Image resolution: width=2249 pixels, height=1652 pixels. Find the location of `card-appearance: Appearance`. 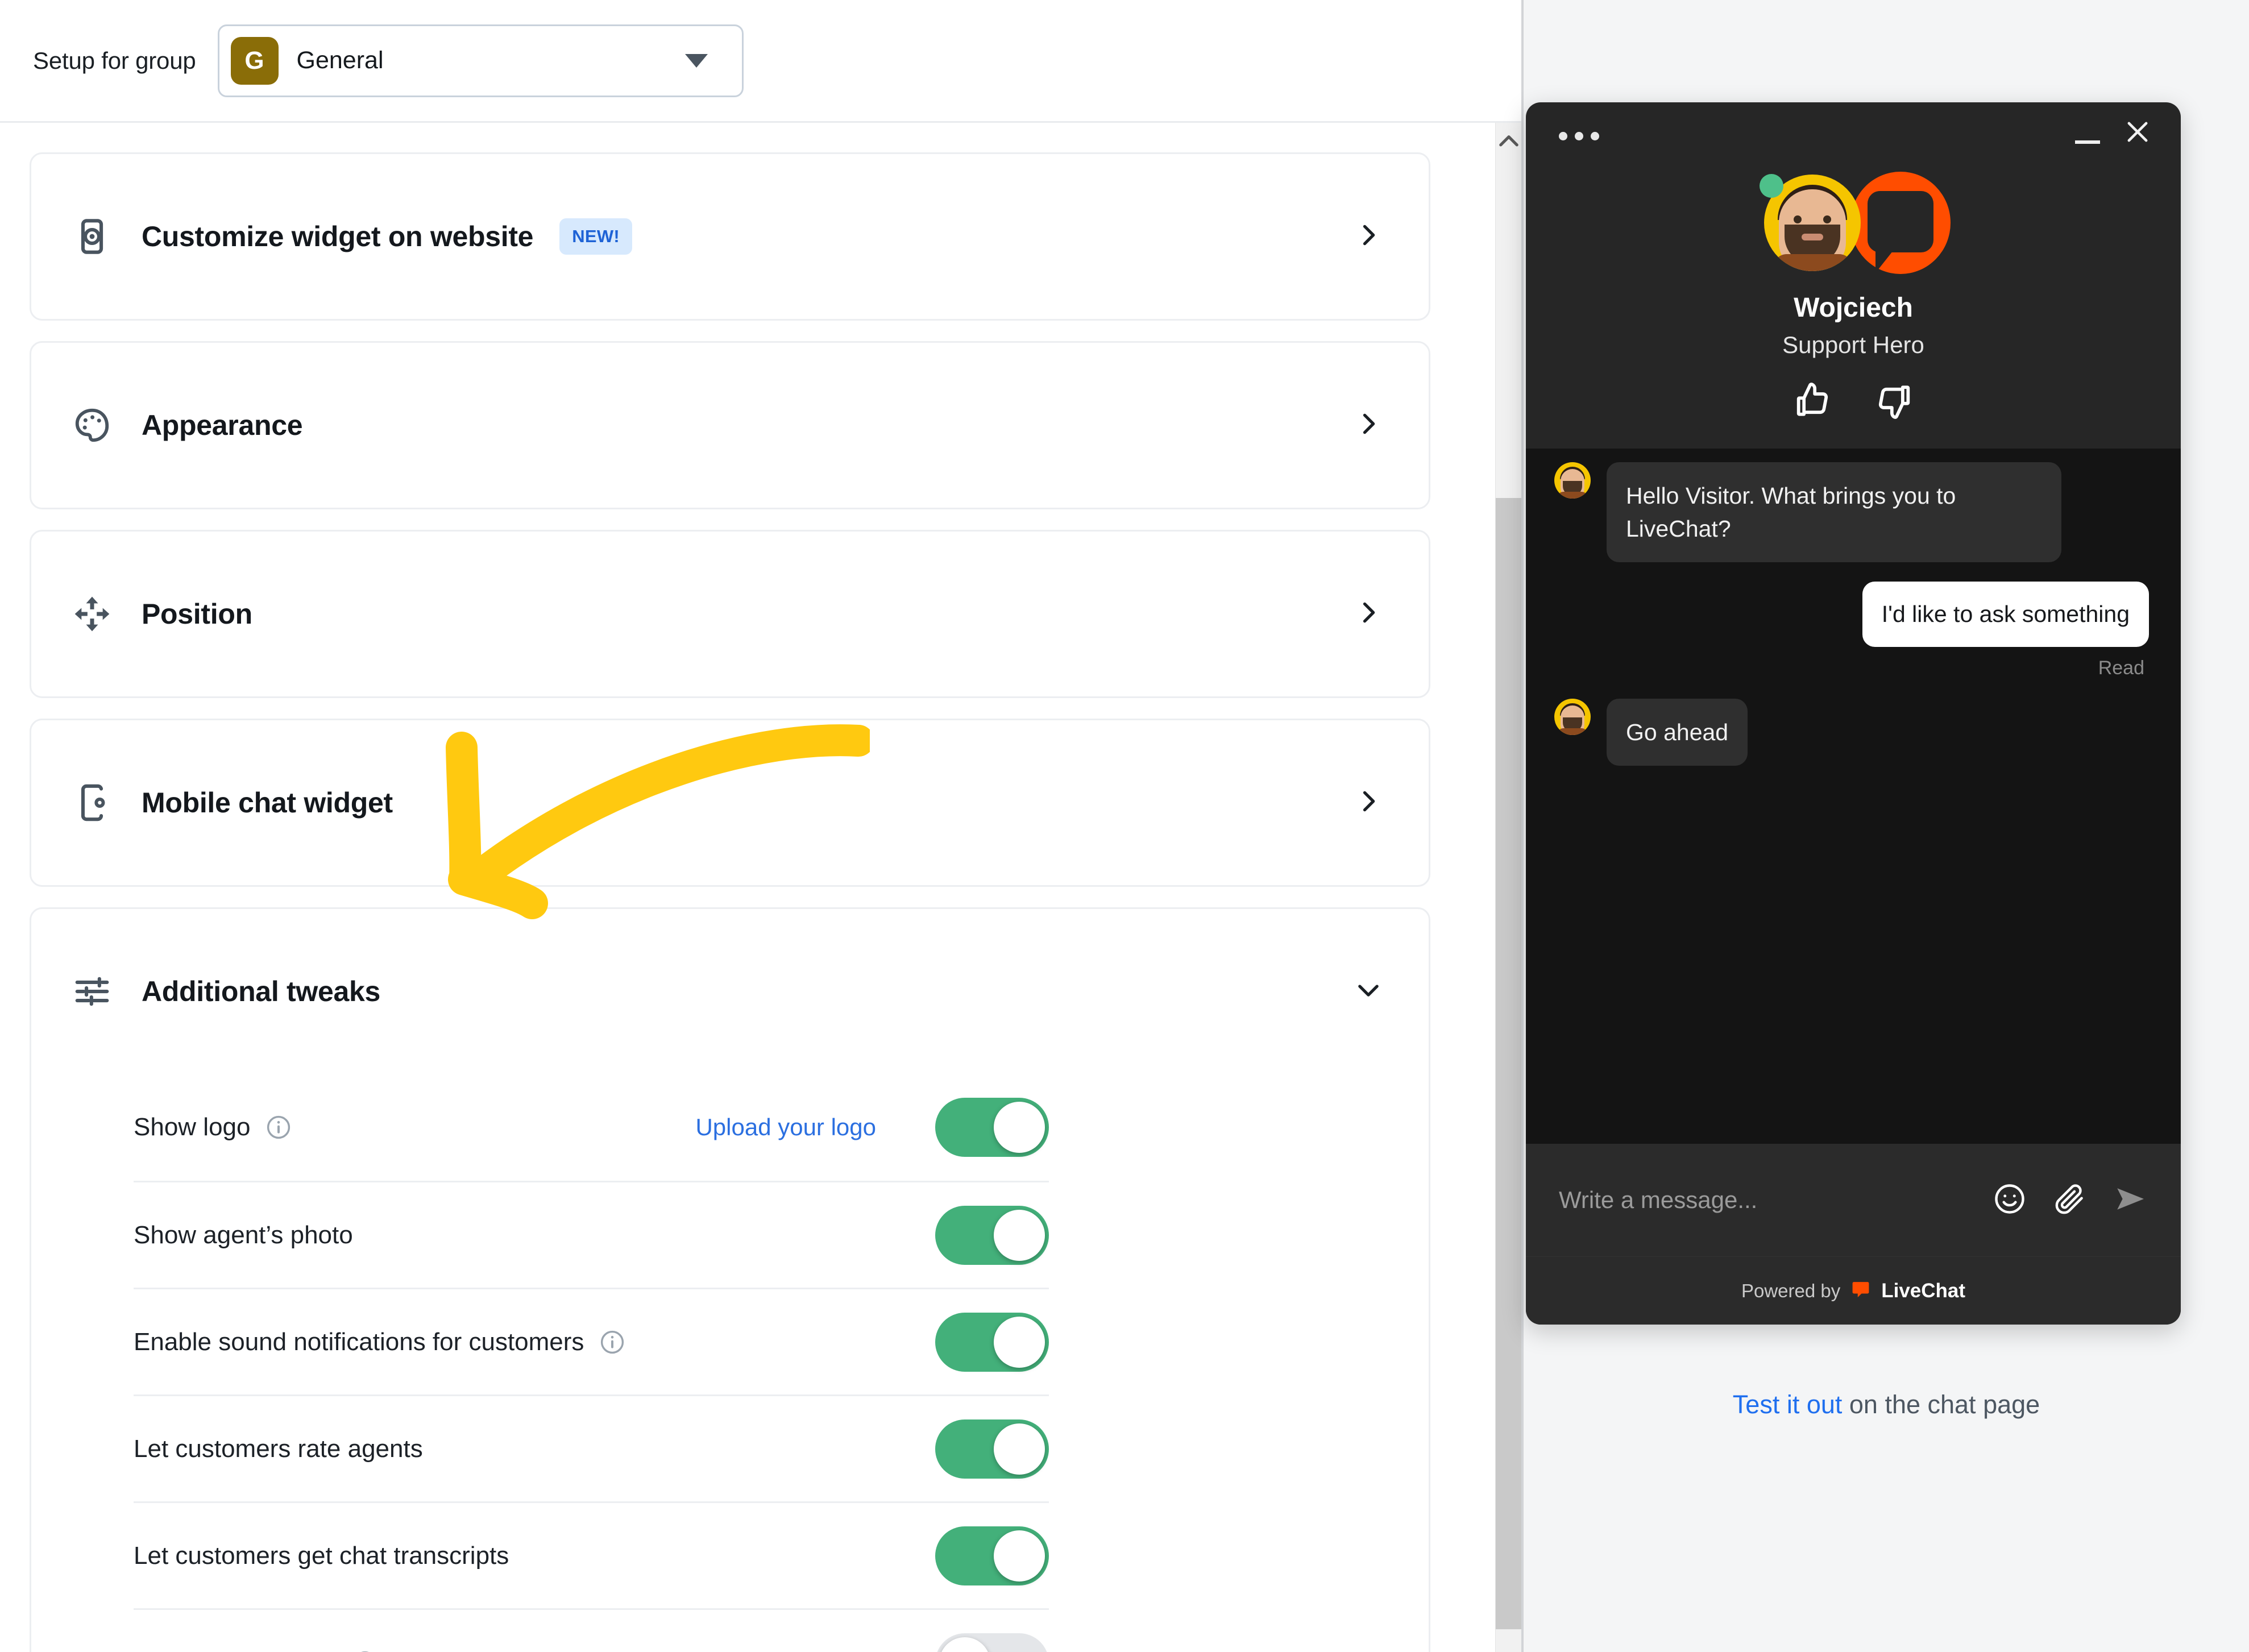

card-appearance: Appearance is located at coordinates (730, 425).